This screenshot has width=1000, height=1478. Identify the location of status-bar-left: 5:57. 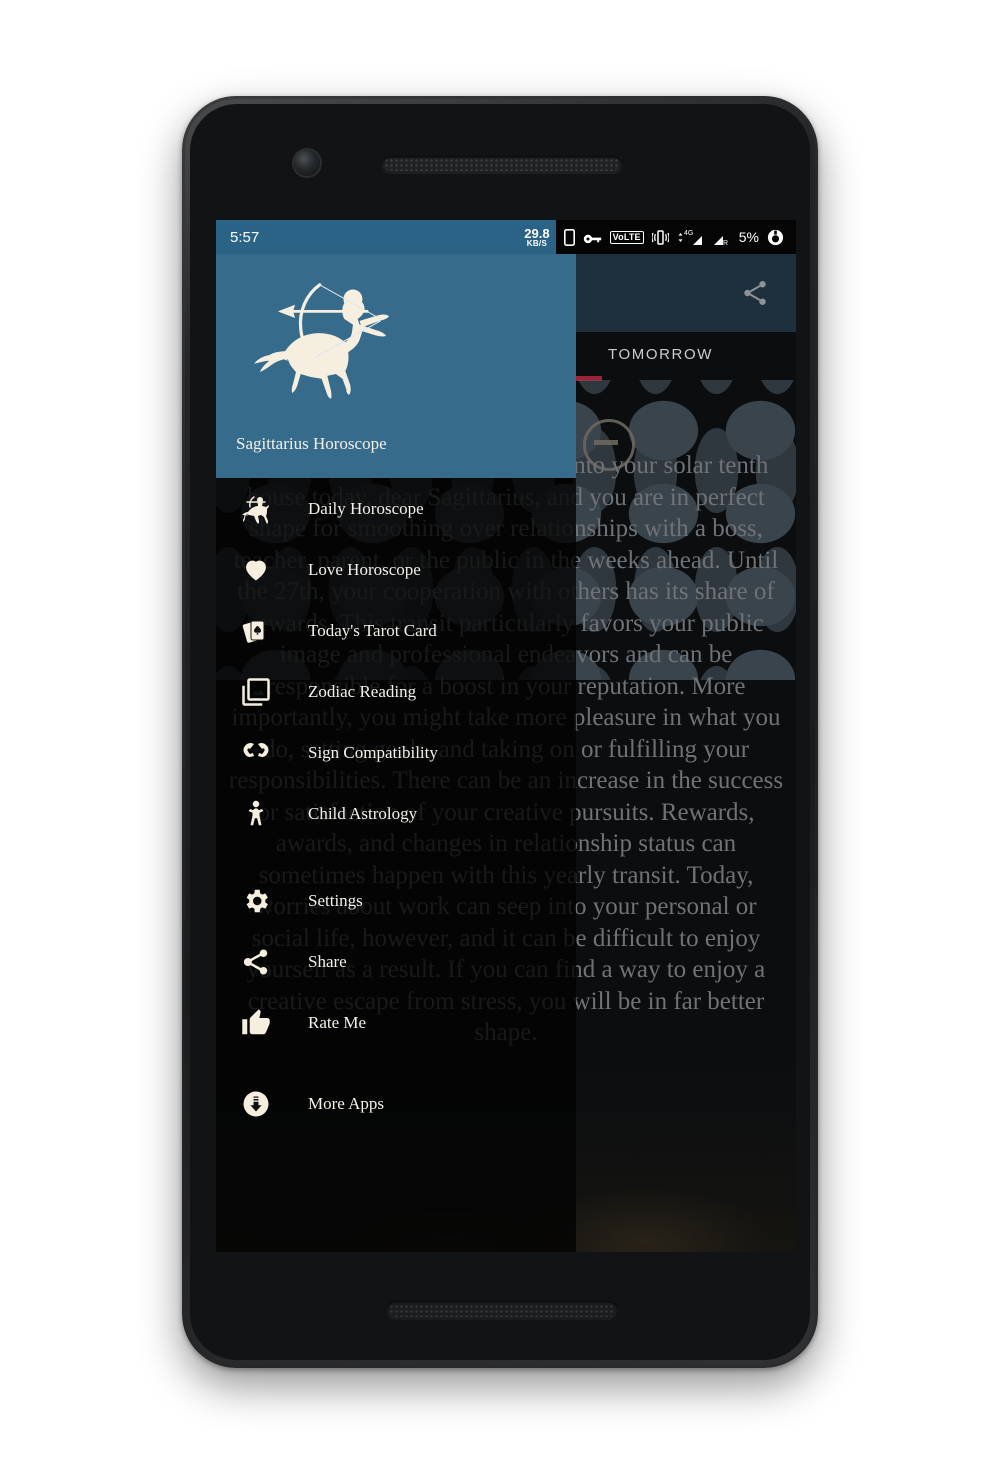
(370, 237).